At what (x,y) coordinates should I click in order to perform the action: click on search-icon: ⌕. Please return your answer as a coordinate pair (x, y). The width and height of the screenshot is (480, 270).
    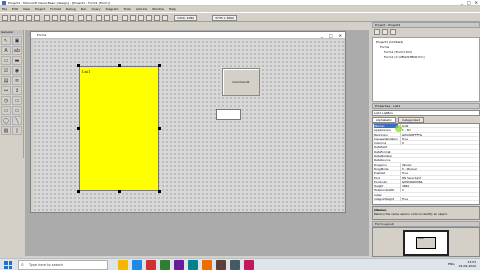
    Looking at the image, I should click on (22, 265).